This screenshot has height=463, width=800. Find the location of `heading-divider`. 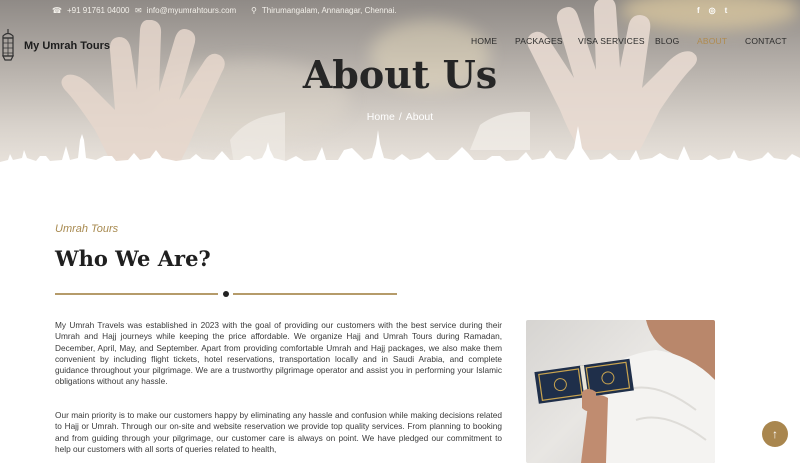

heading-divider is located at coordinates (226, 294).